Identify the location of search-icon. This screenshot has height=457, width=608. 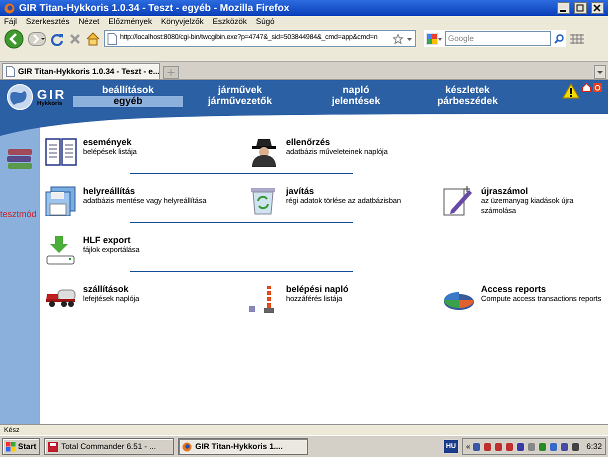
(559, 39).